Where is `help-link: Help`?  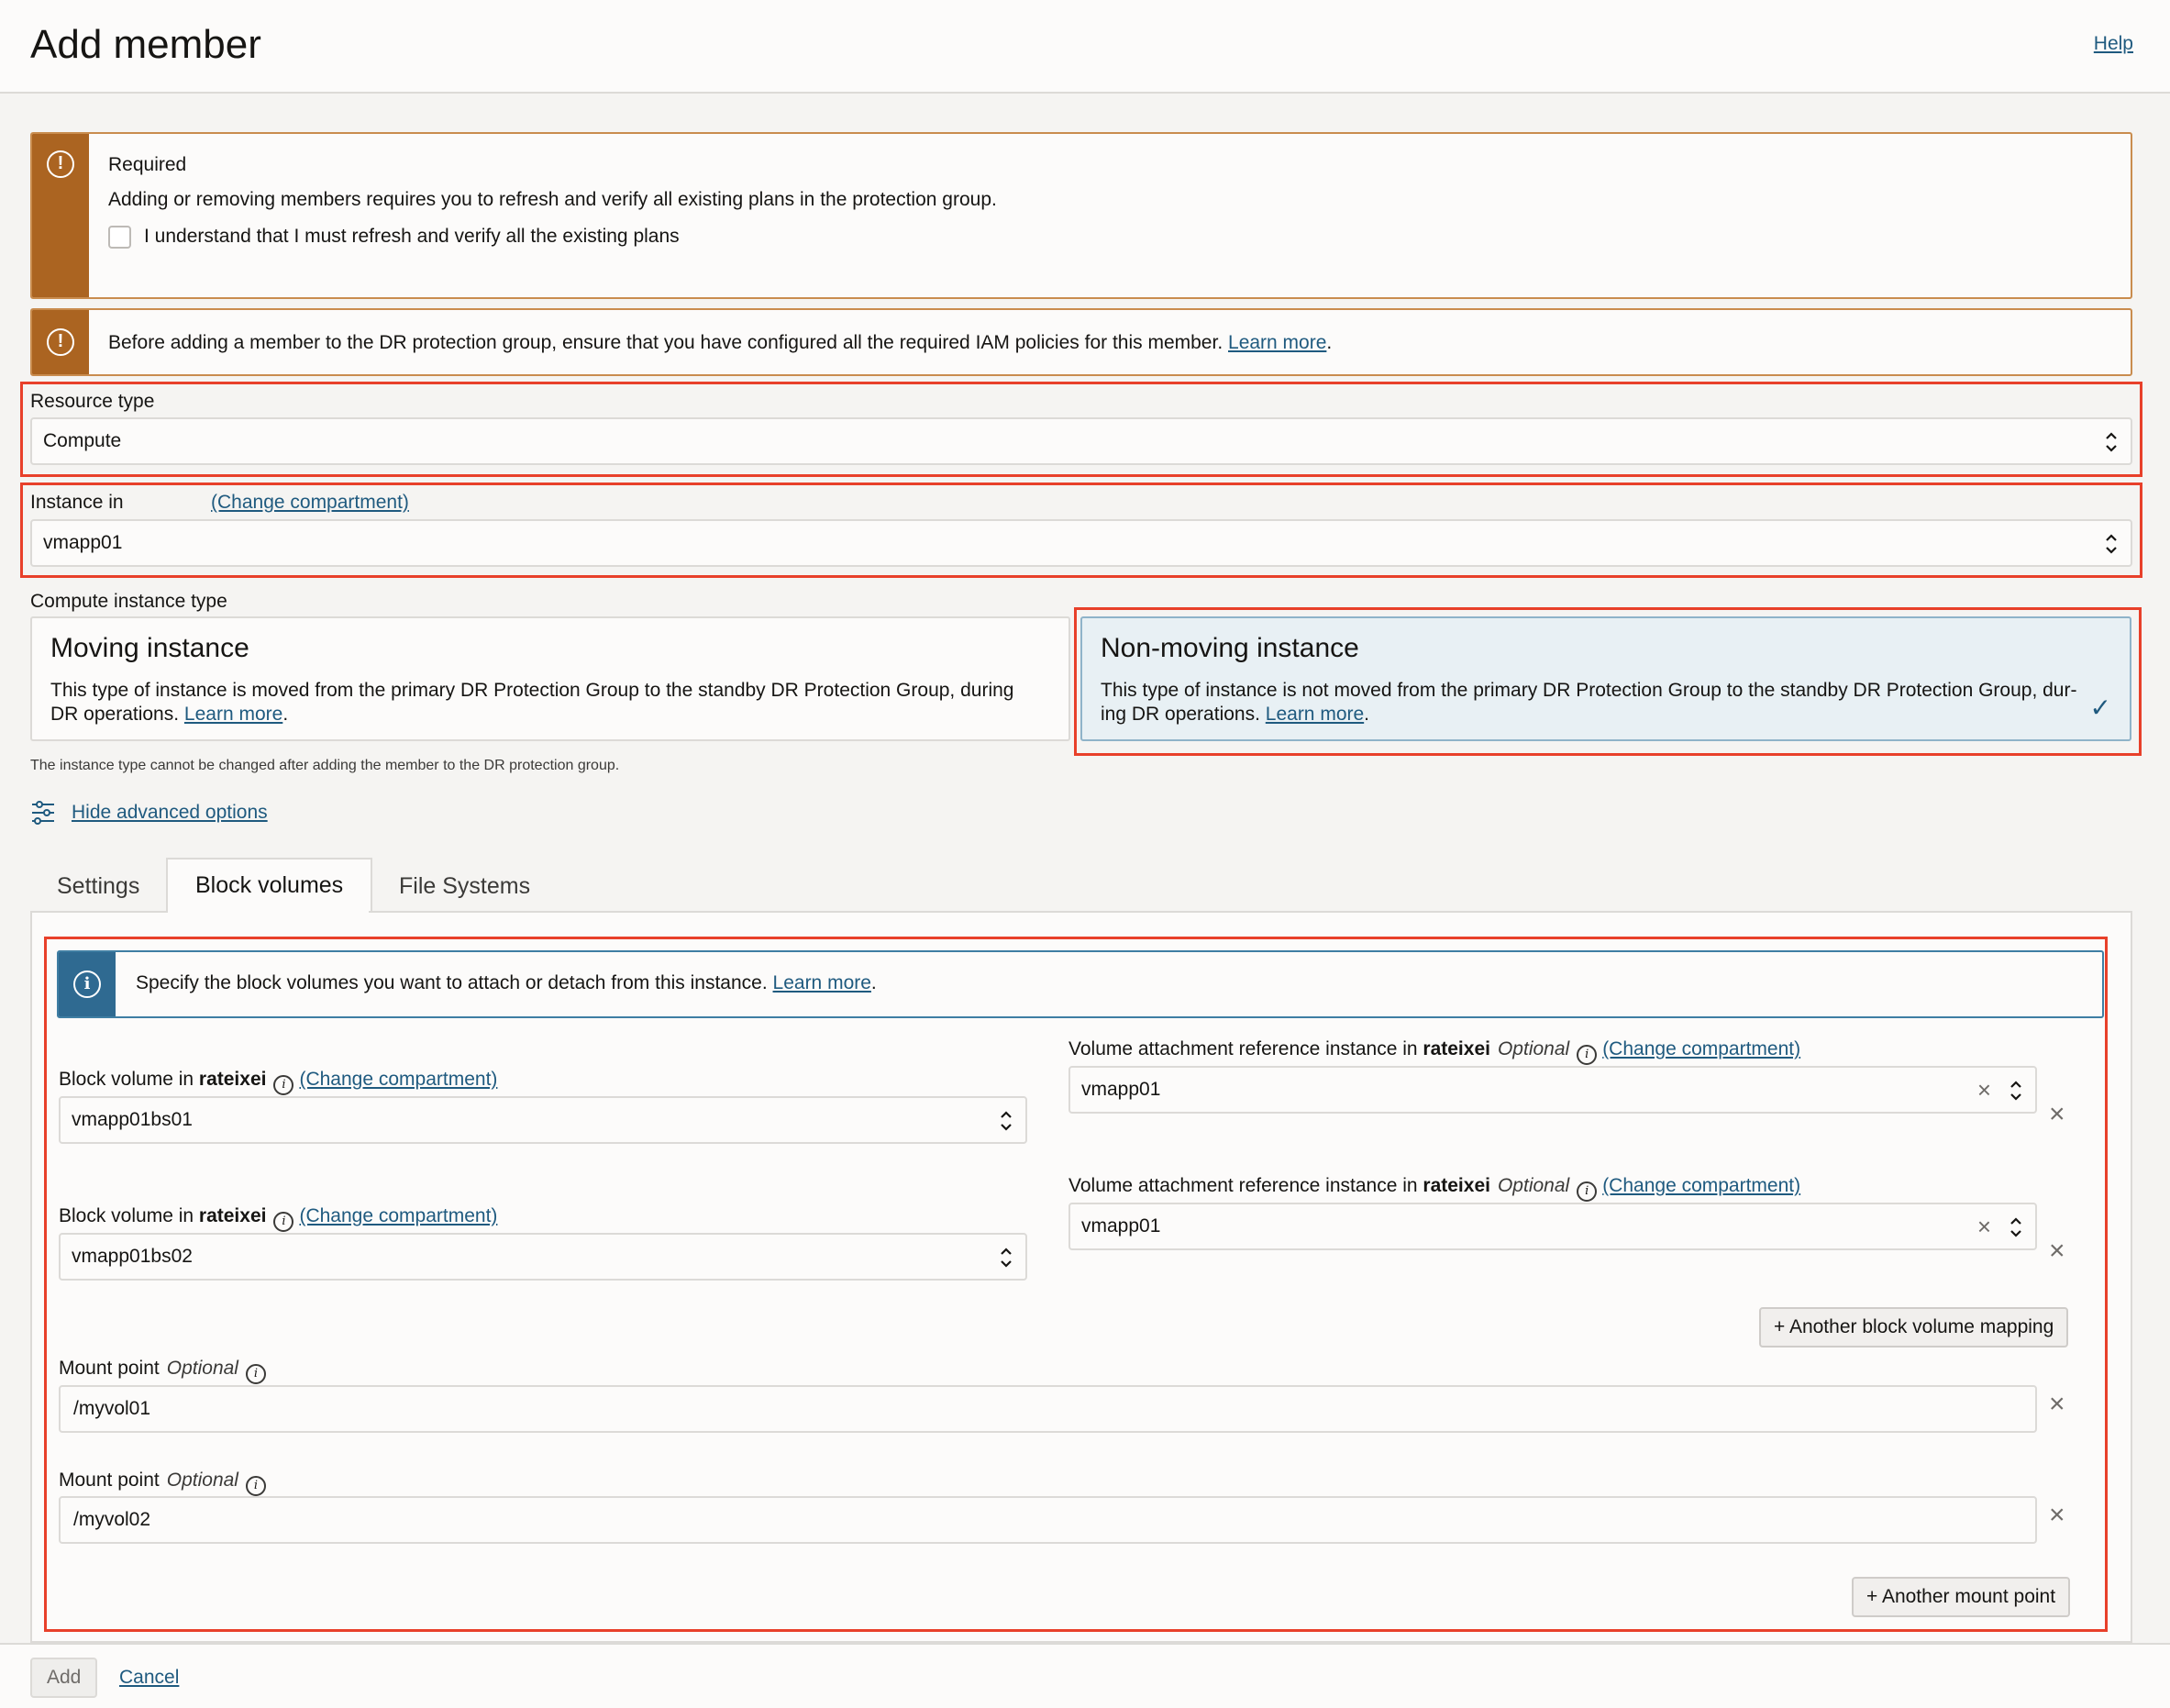 help-link: Help is located at coordinates (2113, 44).